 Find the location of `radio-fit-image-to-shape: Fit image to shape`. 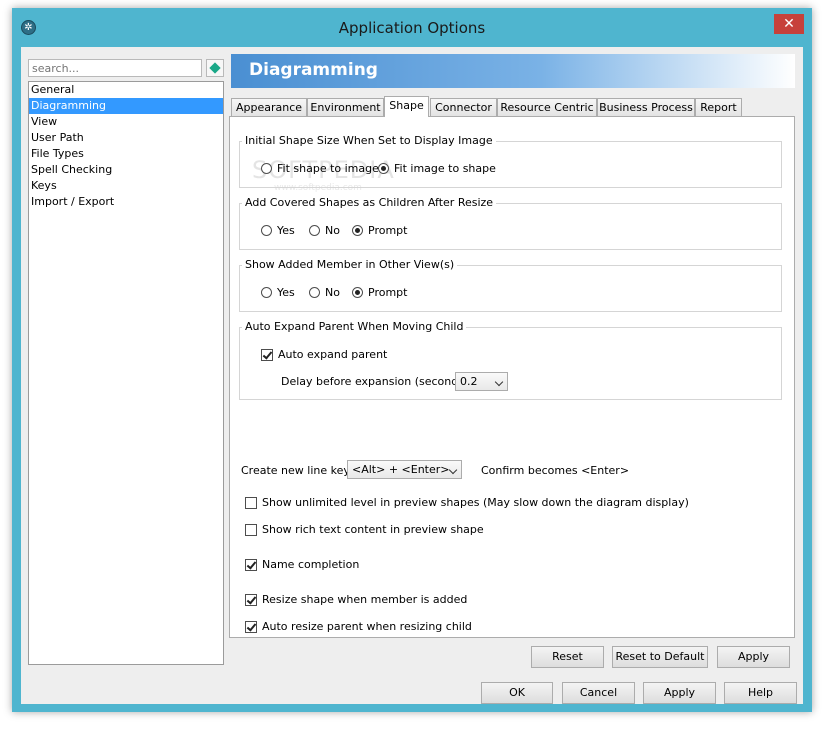

radio-fit-image-to-shape: Fit image to shape is located at coordinates (437, 168).